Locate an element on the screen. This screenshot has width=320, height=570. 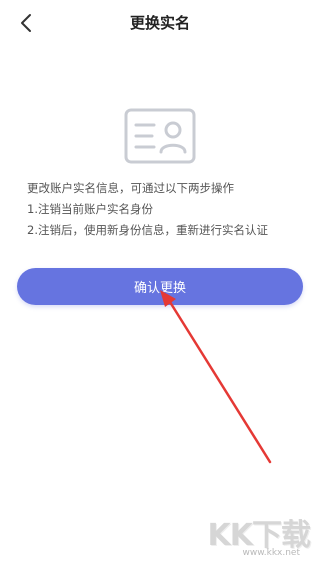
page-title: 更换实名 is located at coordinates (159, 23).